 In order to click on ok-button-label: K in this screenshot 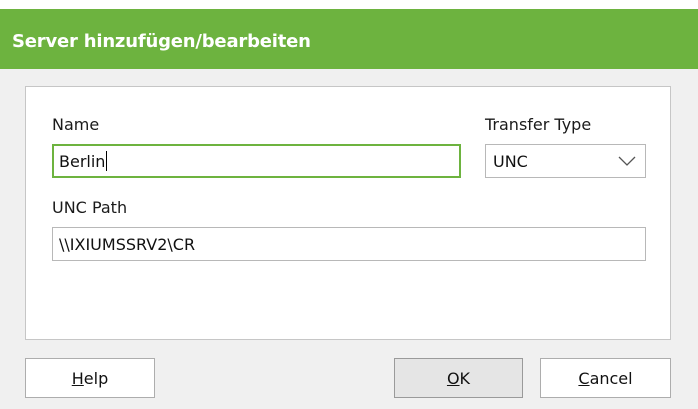, I will do `click(465, 378)`.